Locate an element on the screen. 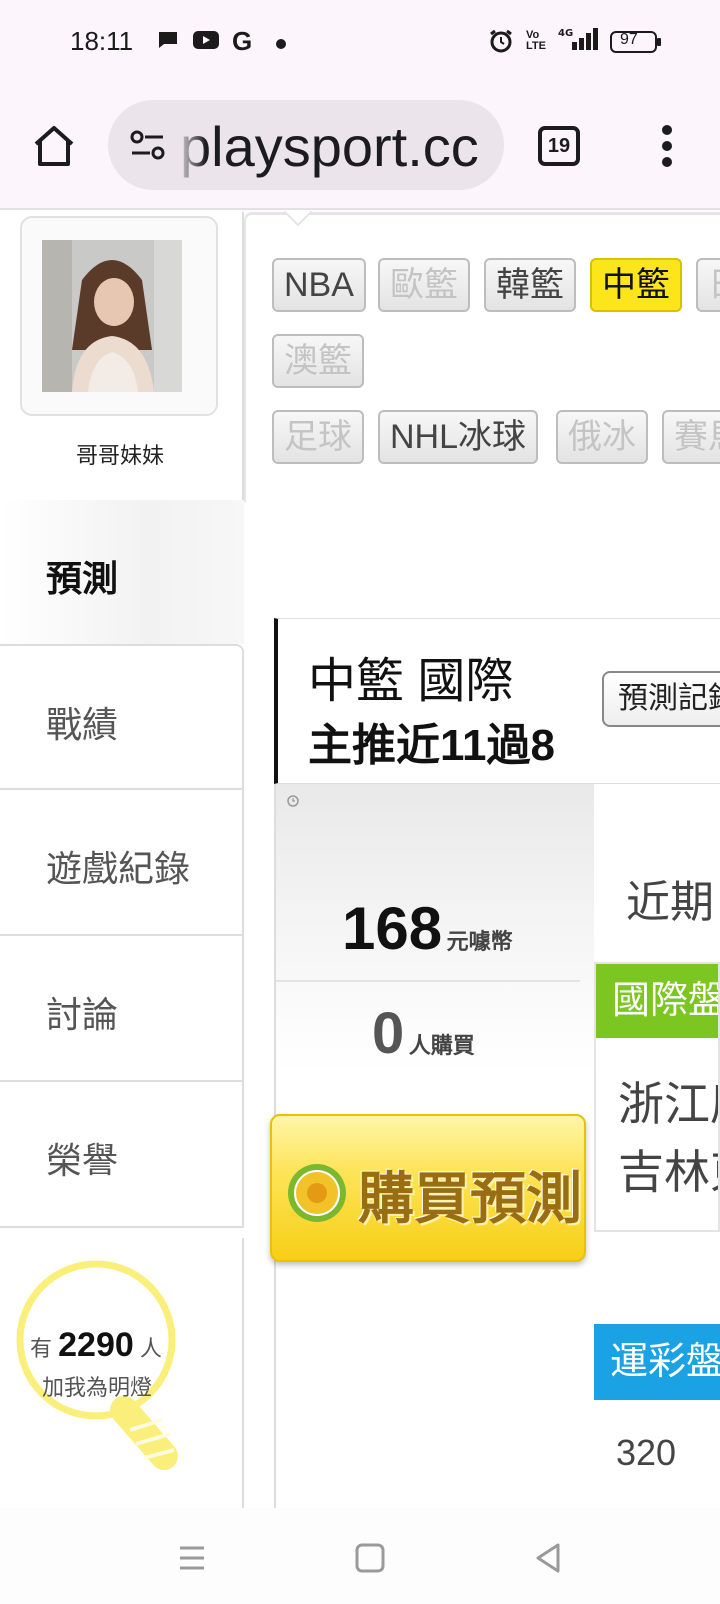  dot-icon is located at coordinates (281, 45).